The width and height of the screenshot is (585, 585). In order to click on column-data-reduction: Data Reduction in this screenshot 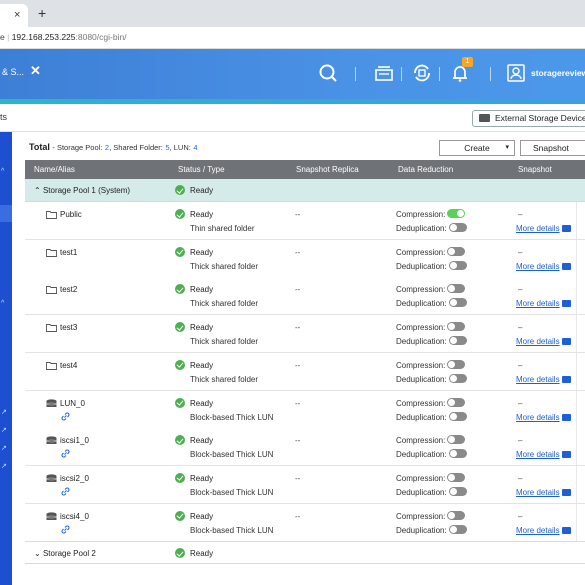, I will do `click(425, 169)`.